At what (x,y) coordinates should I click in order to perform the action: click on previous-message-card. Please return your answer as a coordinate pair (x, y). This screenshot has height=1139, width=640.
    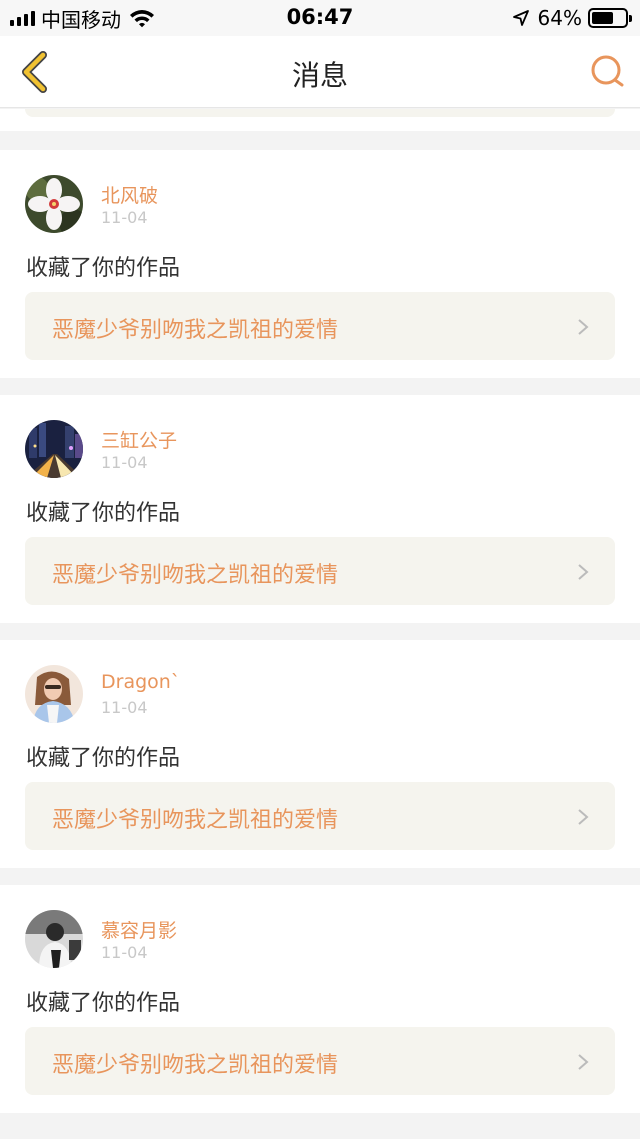
    Looking at the image, I should click on (320, 120).